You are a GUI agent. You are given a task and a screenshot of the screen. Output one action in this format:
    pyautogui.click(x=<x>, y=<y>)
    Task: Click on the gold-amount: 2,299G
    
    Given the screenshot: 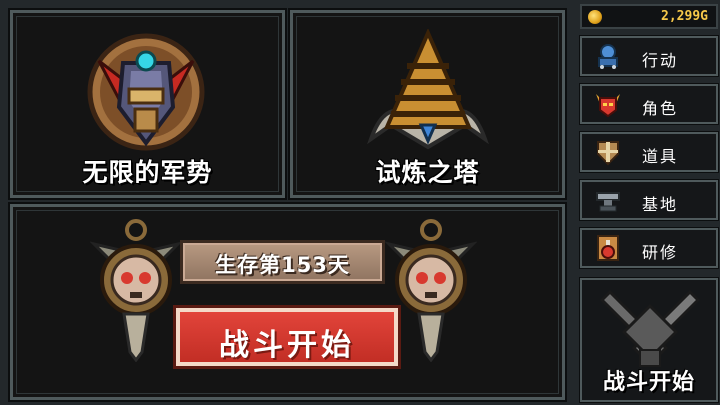 What is the action you would take?
    pyautogui.click(x=684, y=16)
    